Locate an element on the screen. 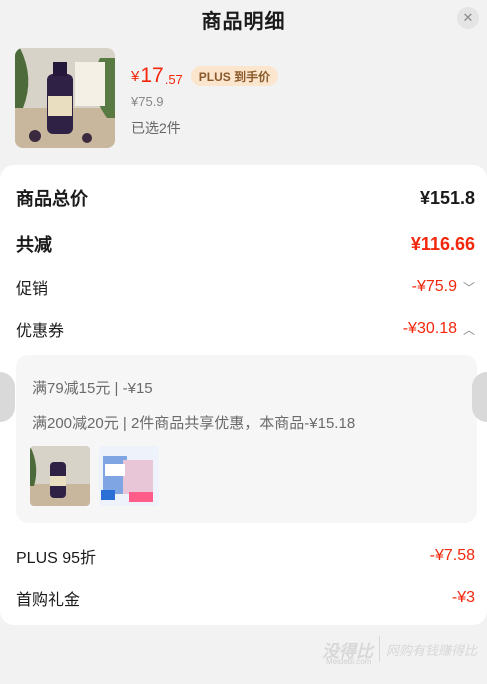 This screenshot has width=487, height=684. promotion-value-wrap: -¥75.9 ﹀ is located at coordinates (443, 287).